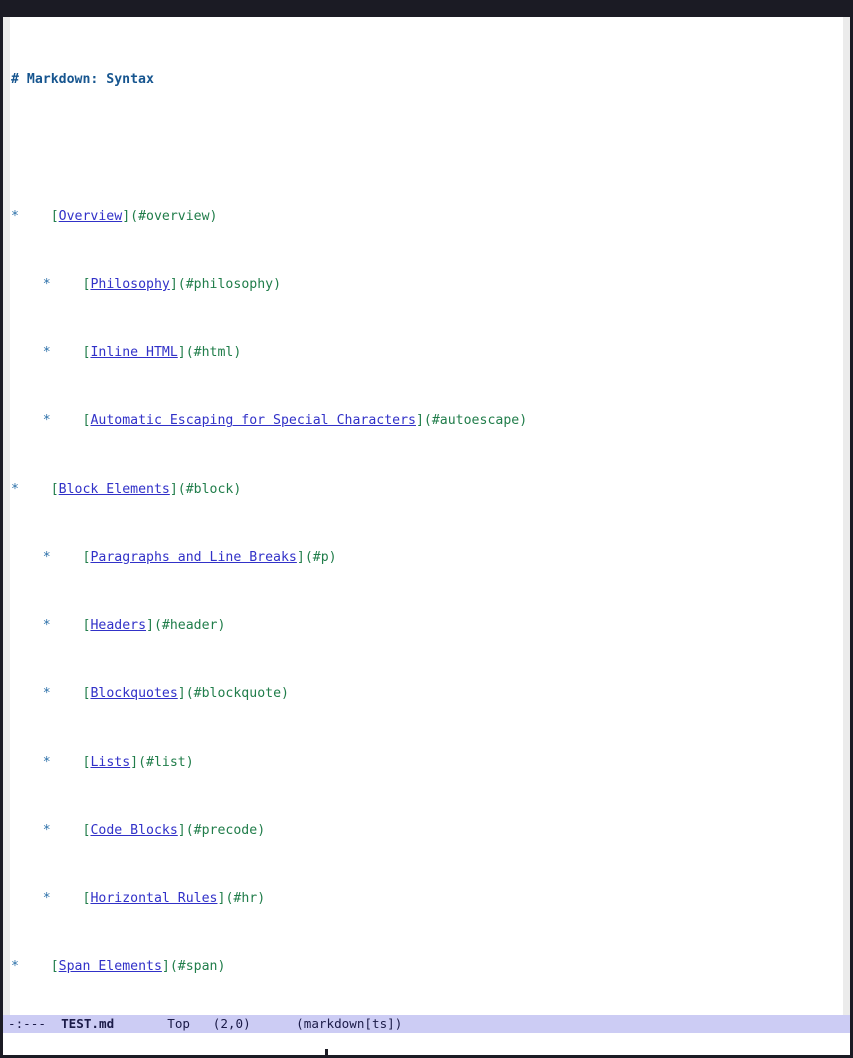  I want to click on toc-link-headers: Headers, so click(118, 625).